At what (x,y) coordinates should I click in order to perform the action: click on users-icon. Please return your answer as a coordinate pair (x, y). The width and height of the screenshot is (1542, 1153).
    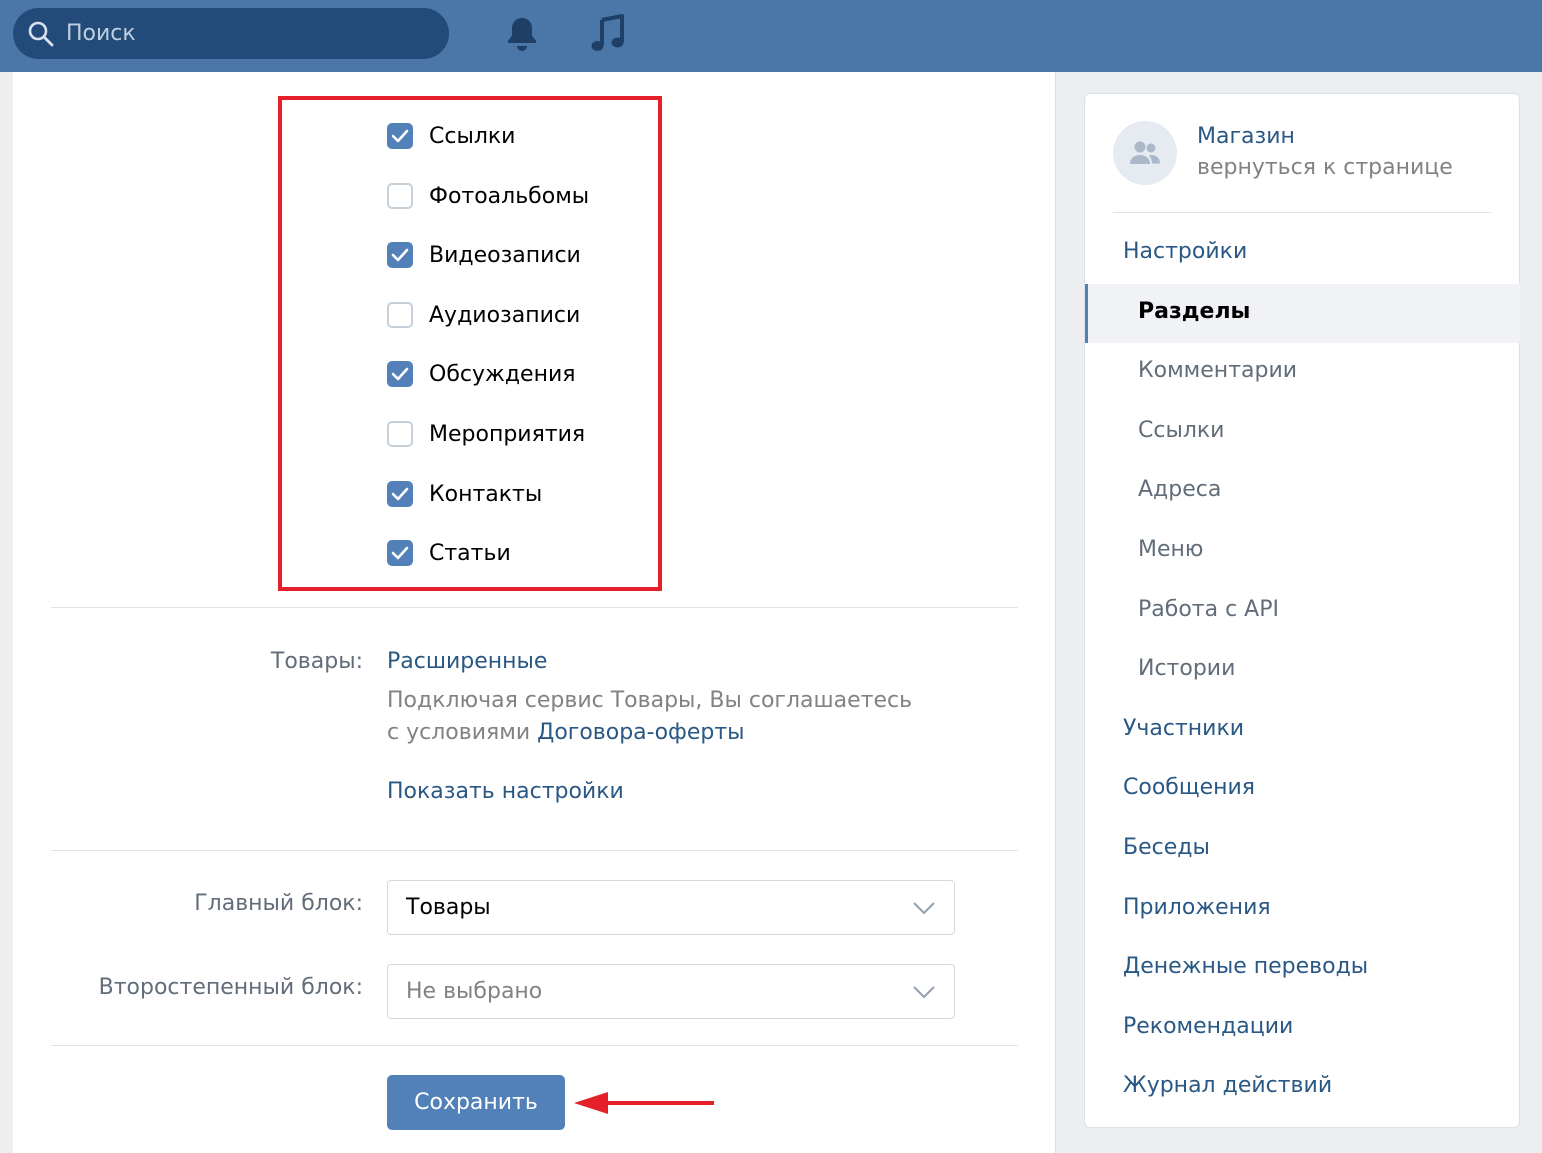
    Looking at the image, I should click on (1145, 152).